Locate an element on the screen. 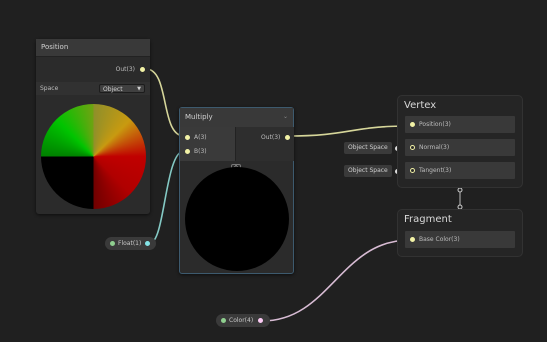  block-base-color: Base Color(3) is located at coordinates (460, 239).